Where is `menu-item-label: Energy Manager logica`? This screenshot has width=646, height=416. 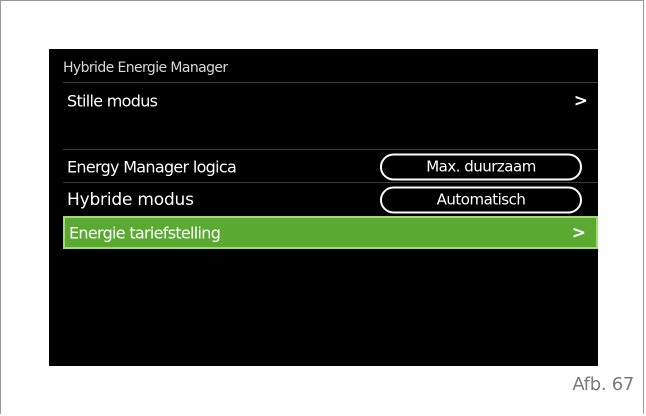 menu-item-label: Energy Manager logica is located at coordinates (152, 166).